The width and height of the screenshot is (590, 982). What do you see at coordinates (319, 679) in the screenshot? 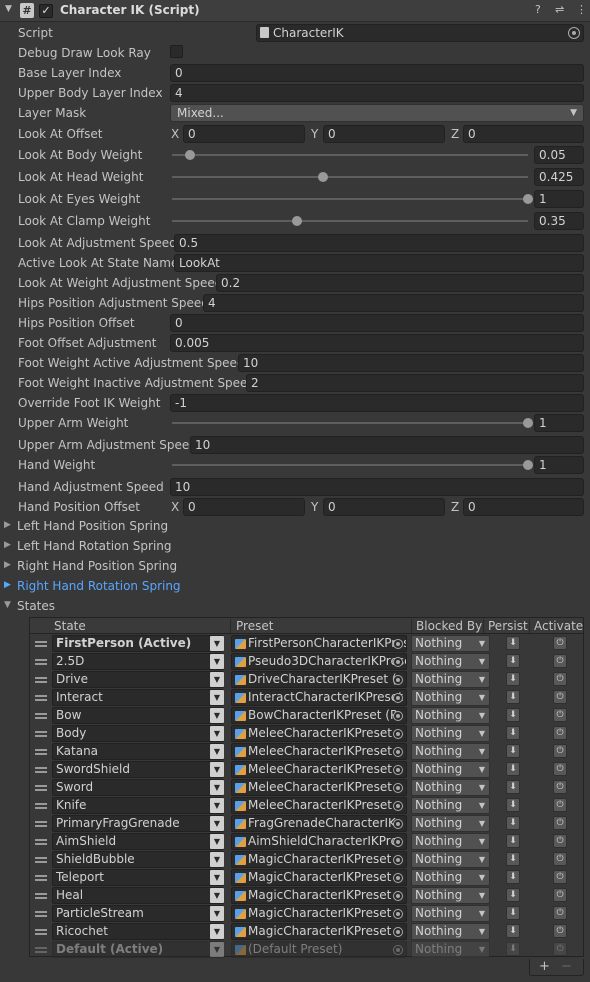
I see `preset-field: DriveCharacterIKPreset (` at bounding box center [319, 679].